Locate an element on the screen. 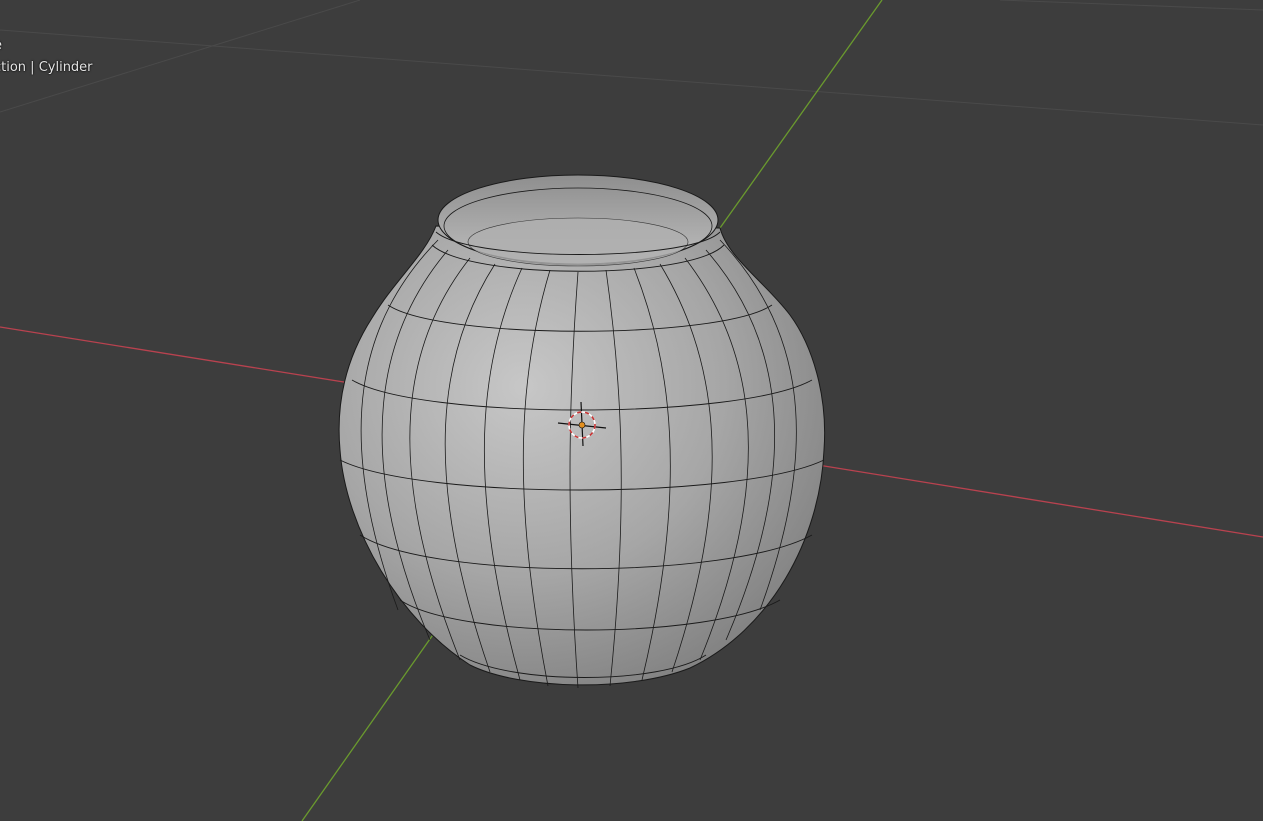 The height and width of the screenshot is (821, 1263). viewport-collection-text: ction | Cylinder is located at coordinates (46, 67).